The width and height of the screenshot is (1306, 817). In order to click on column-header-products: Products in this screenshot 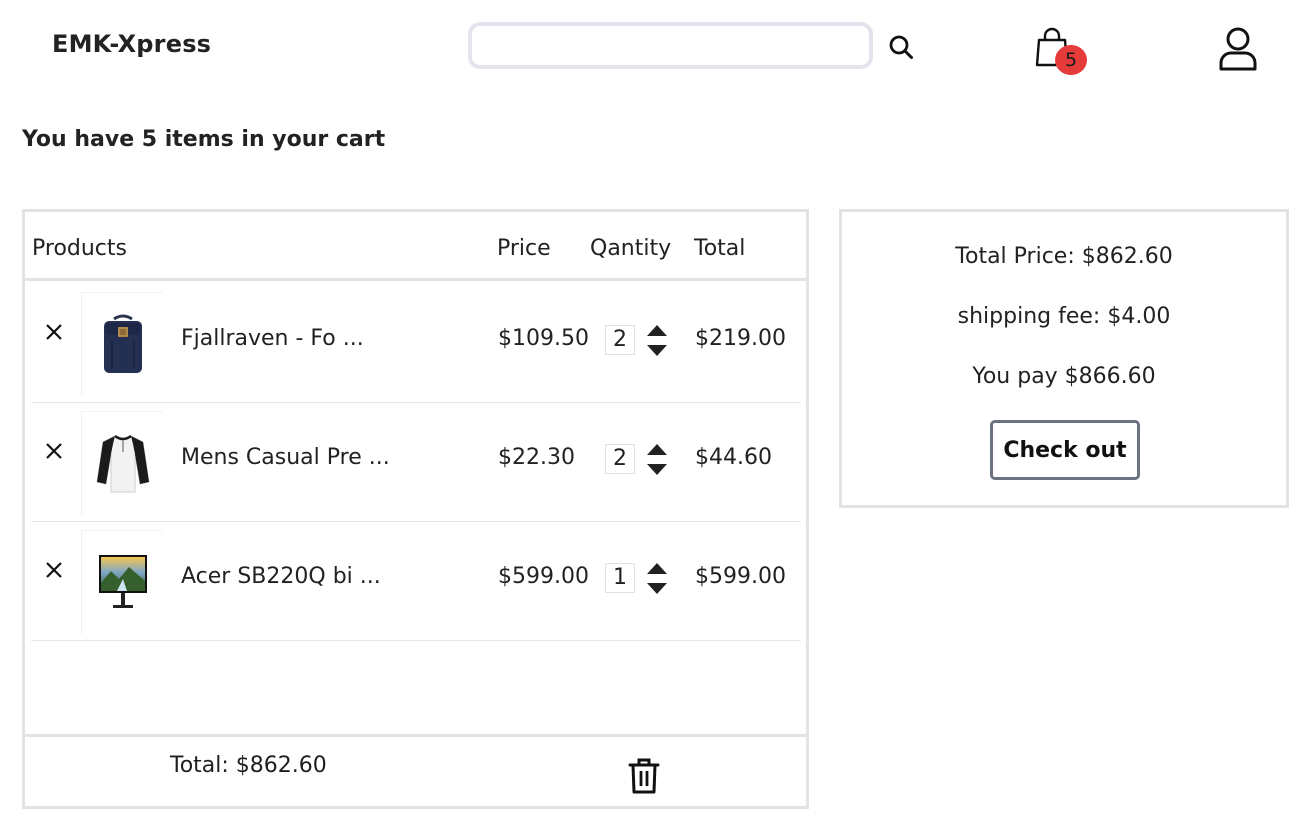, I will do `click(79, 248)`.